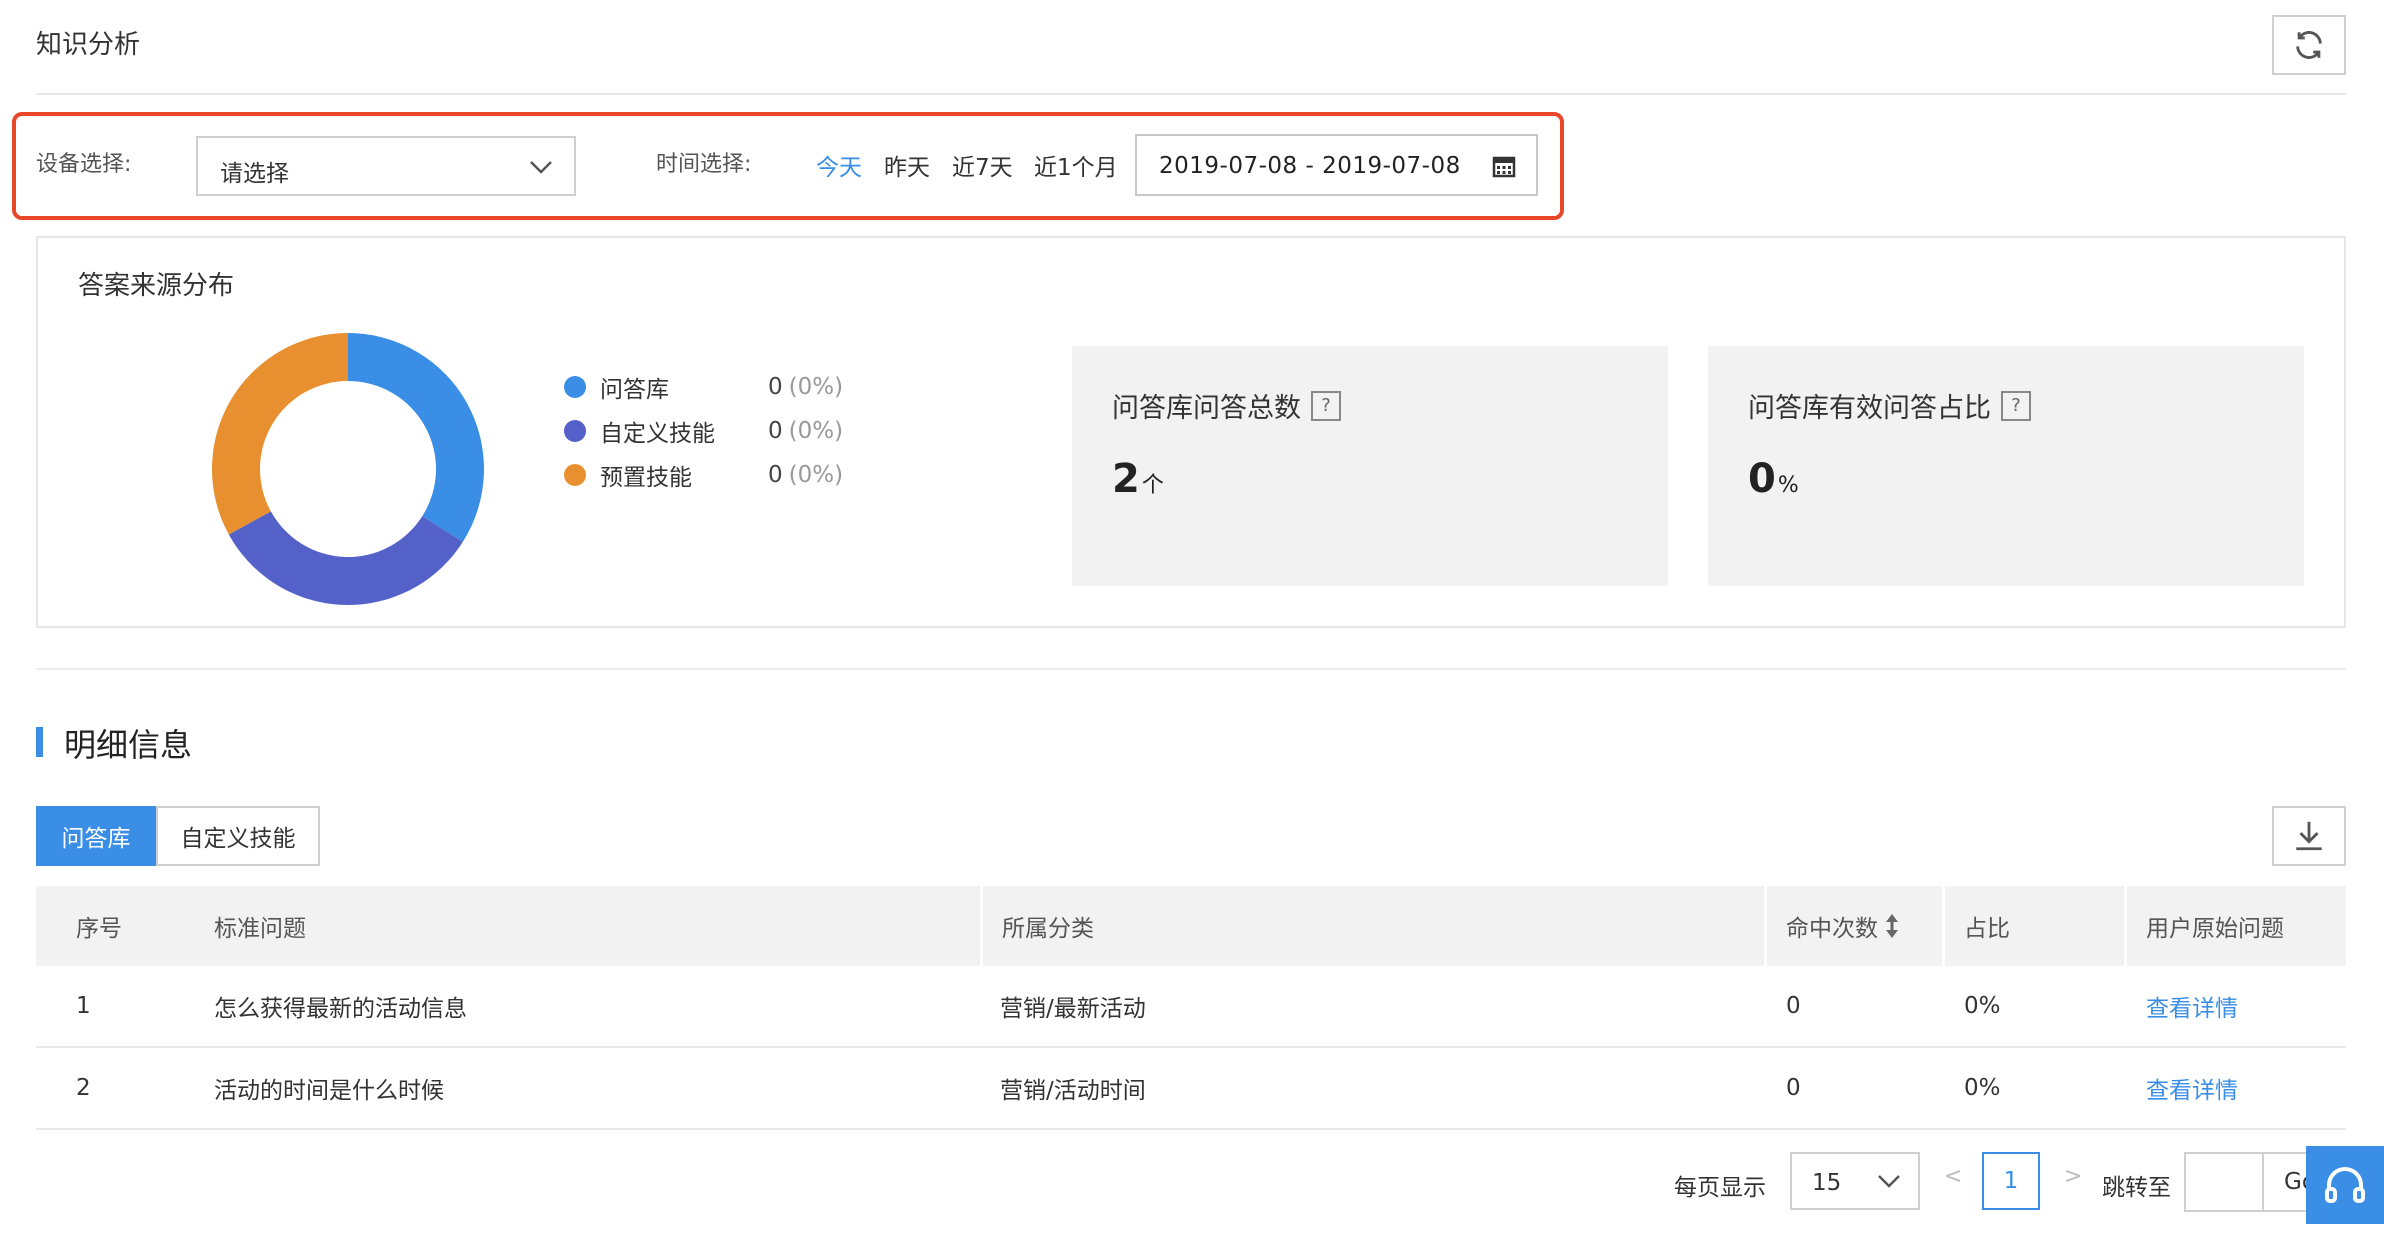  What do you see at coordinates (88, 45) in the screenshot?
I see `page-title: 知识分析` at bounding box center [88, 45].